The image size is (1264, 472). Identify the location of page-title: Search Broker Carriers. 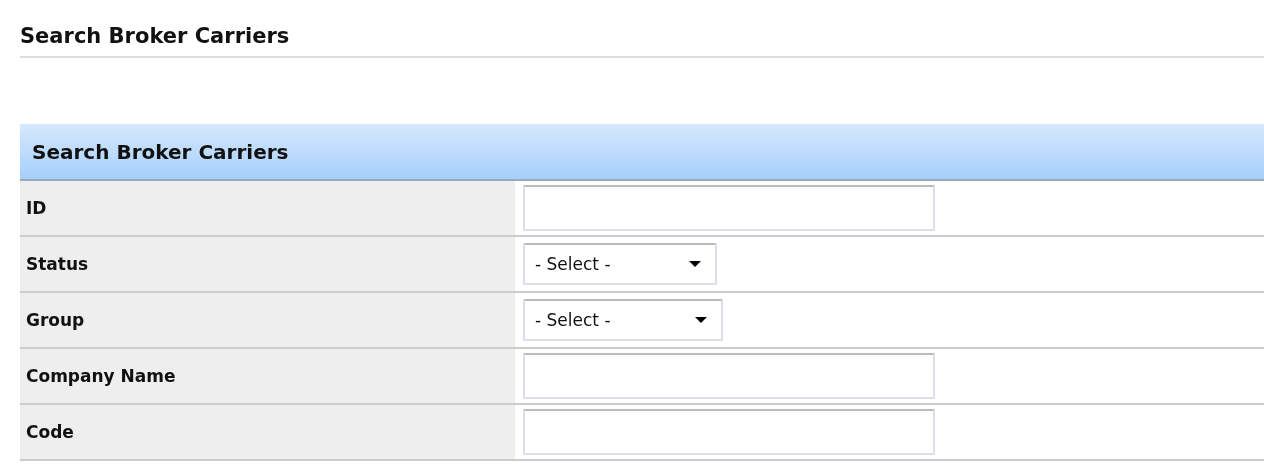
(642, 40).